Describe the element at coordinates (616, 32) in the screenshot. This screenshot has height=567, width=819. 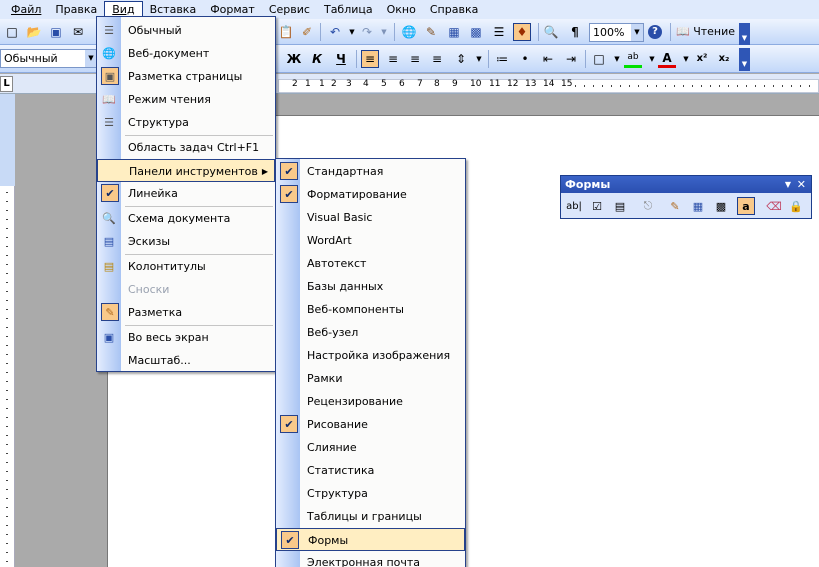
I see `zoom-combo: 100% ▼` at that location.